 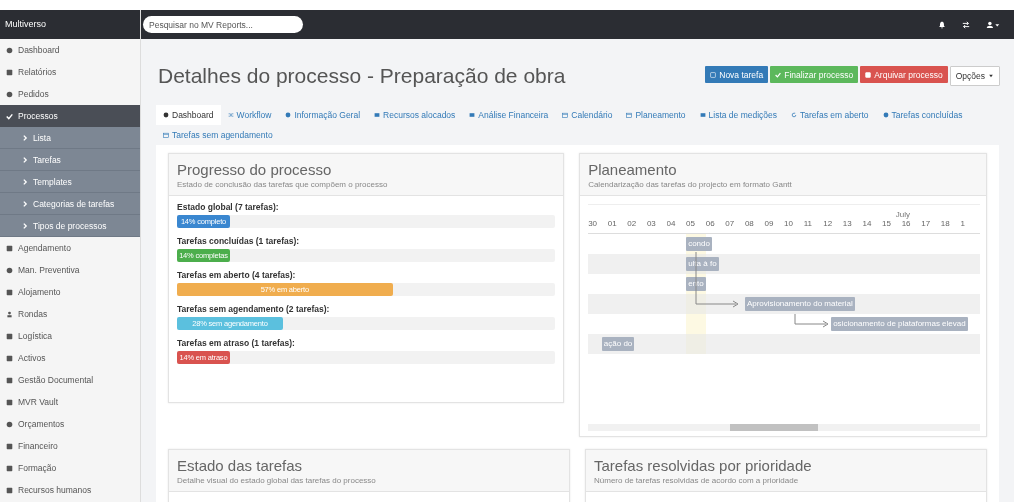 I want to click on bell-icon, so click(x=942, y=24).